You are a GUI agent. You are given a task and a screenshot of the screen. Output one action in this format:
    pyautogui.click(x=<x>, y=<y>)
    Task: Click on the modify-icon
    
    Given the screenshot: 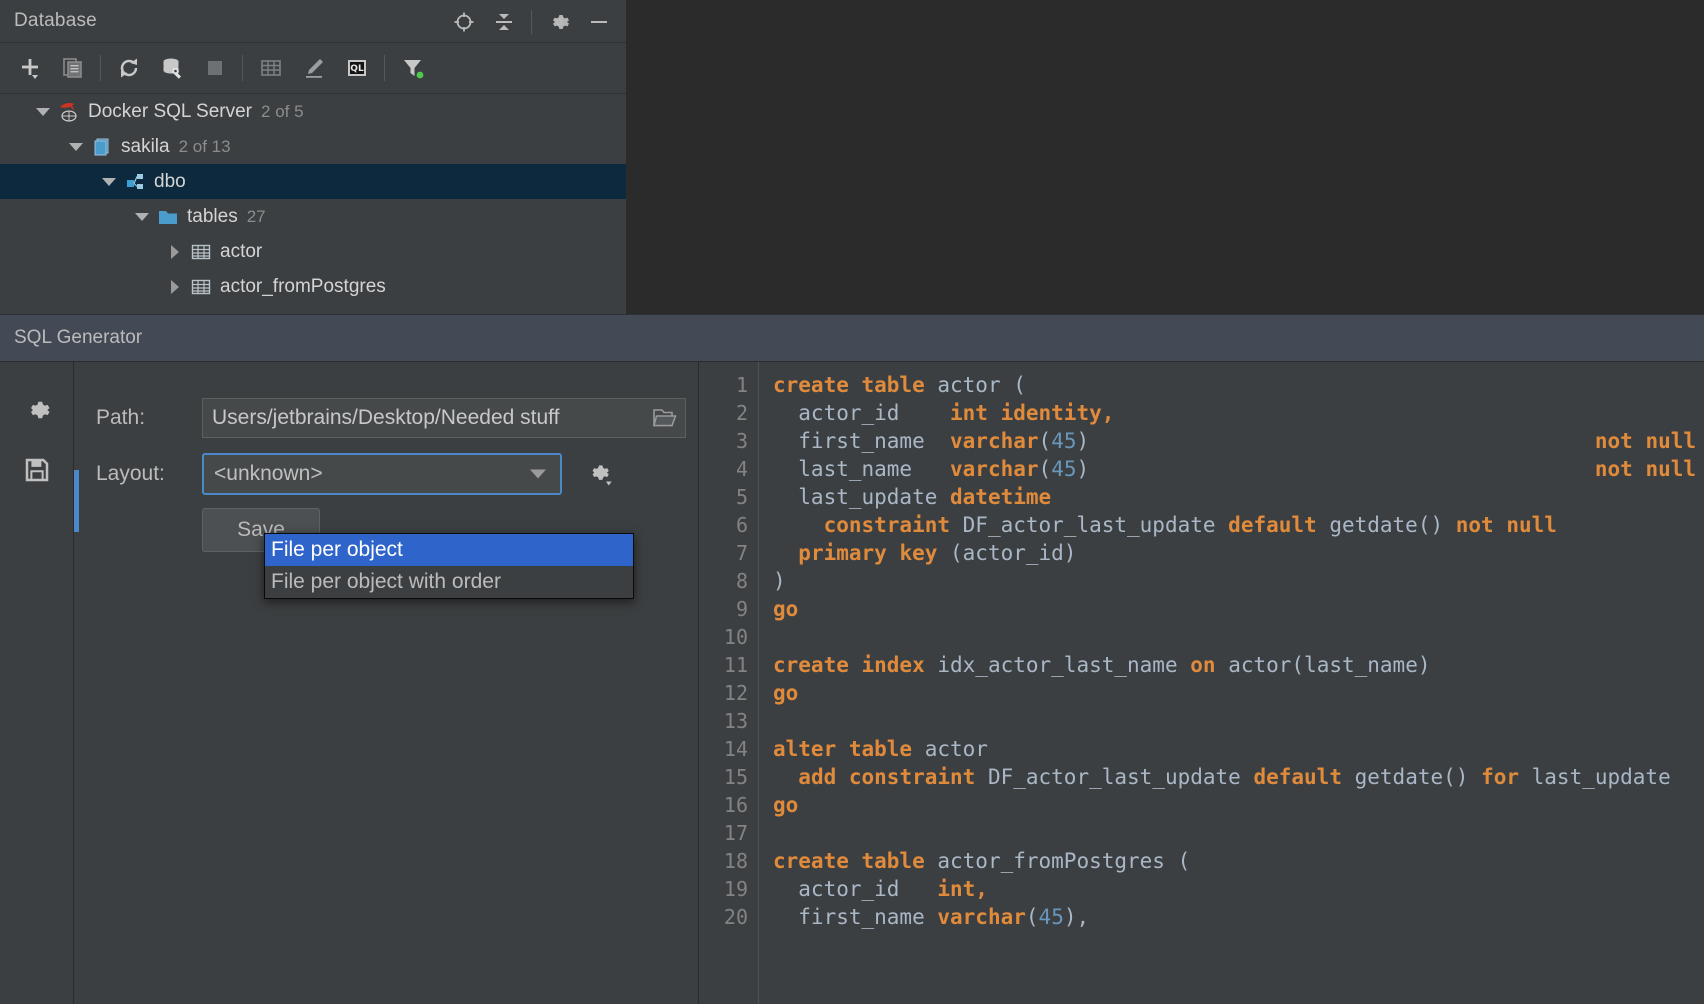 What is the action you would take?
    pyautogui.click(x=313, y=68)
    